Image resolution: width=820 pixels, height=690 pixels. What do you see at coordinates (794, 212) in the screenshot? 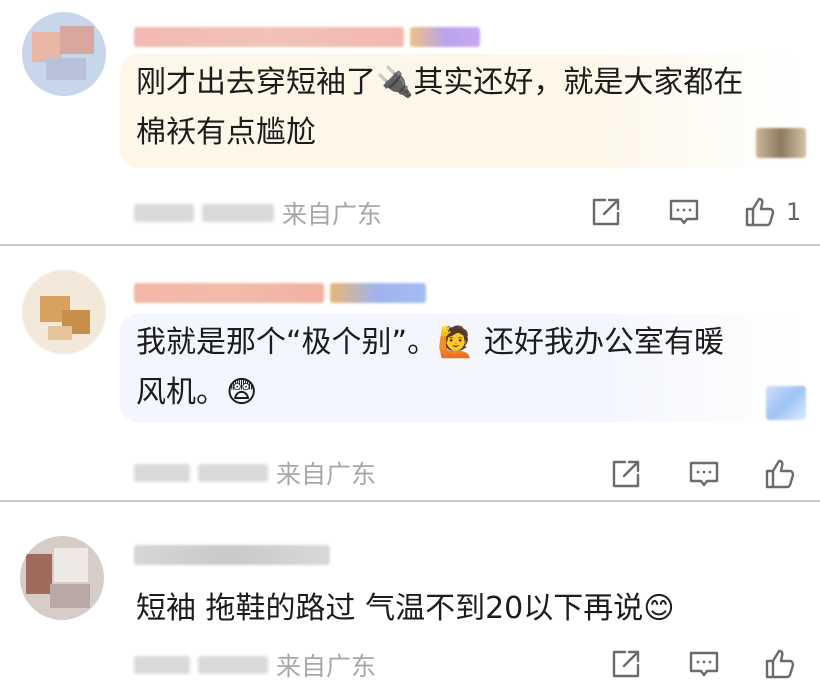
I see `like-count: 1` at bounding box center [794, 212].